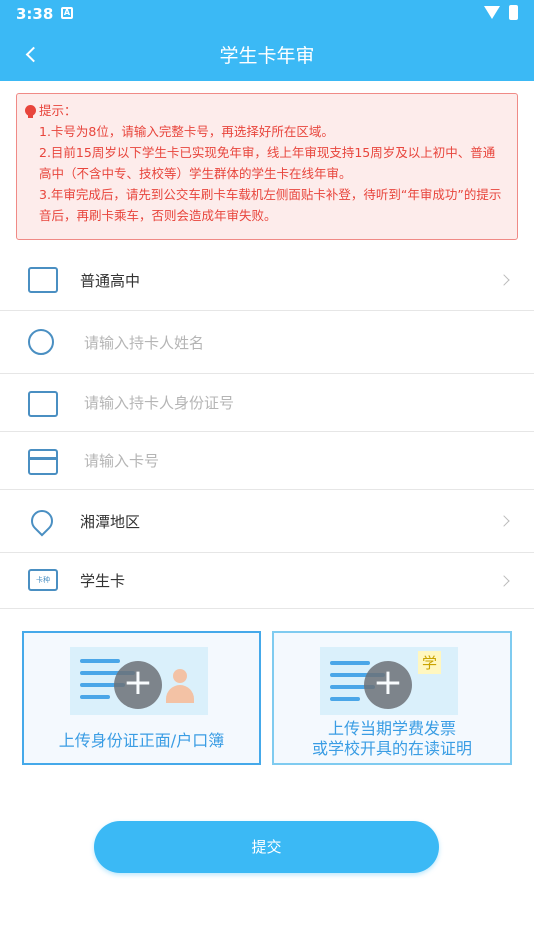 The width and height of the screenshot is (534, 950). What do you see at coordinates (35, 14) in the screenshot?
I see `status-time: 3:38` at bounding box center [35, 14].